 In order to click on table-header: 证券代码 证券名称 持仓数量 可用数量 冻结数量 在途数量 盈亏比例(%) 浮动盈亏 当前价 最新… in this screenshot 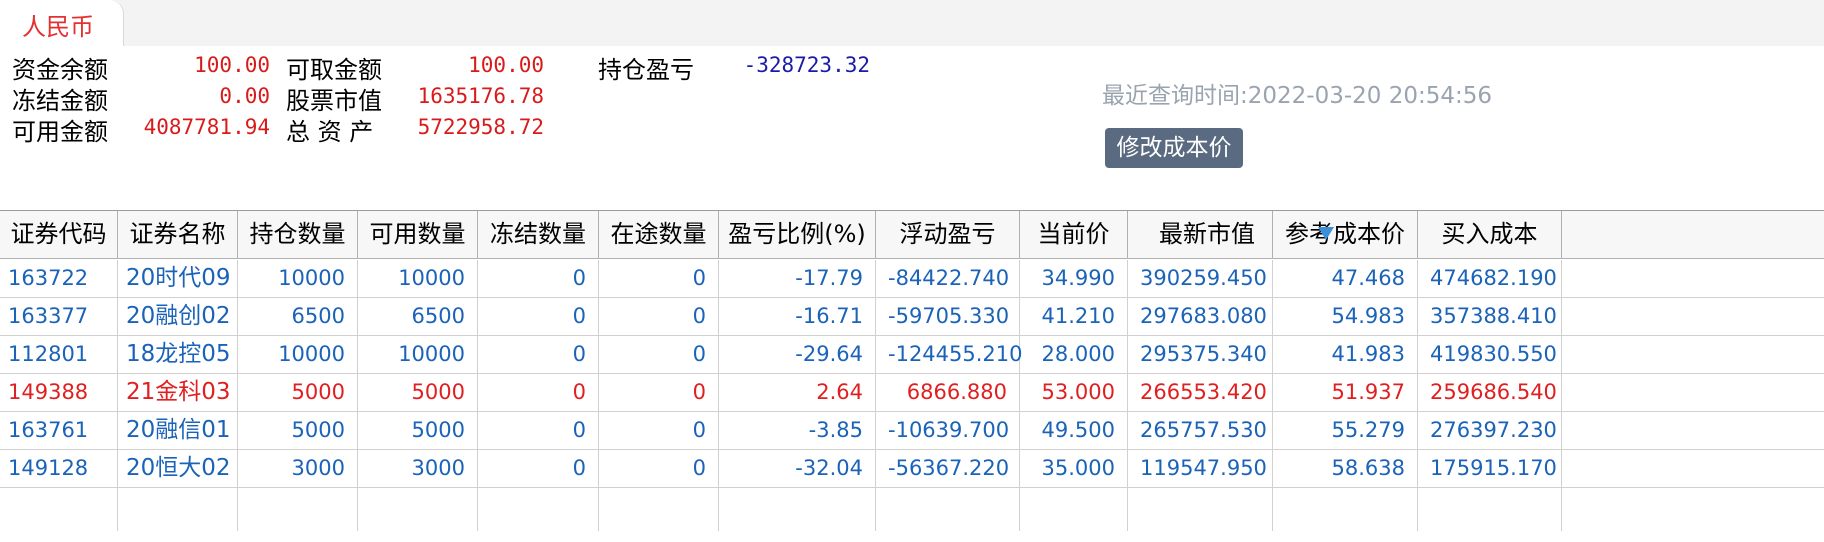, I will do `click(912, 235)`.